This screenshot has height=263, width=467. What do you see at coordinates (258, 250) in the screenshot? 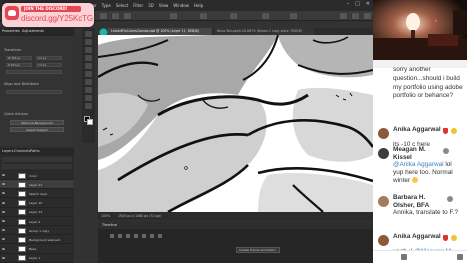
I see `create-frame-animation-button: Create Frame Animation` at bounding box center [258, 250].